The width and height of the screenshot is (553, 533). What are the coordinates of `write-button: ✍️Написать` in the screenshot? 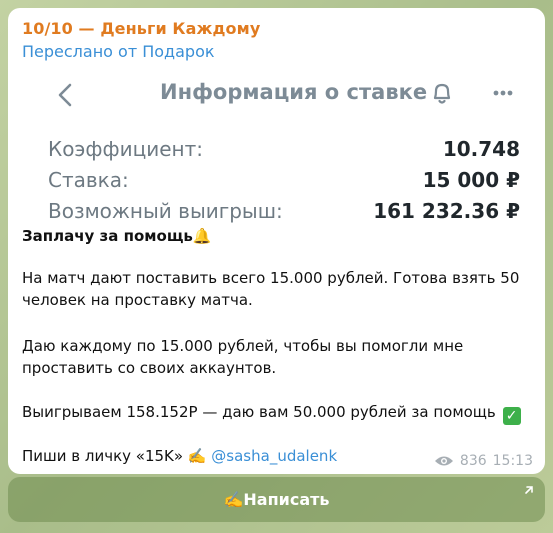 It's located at (276, 499).